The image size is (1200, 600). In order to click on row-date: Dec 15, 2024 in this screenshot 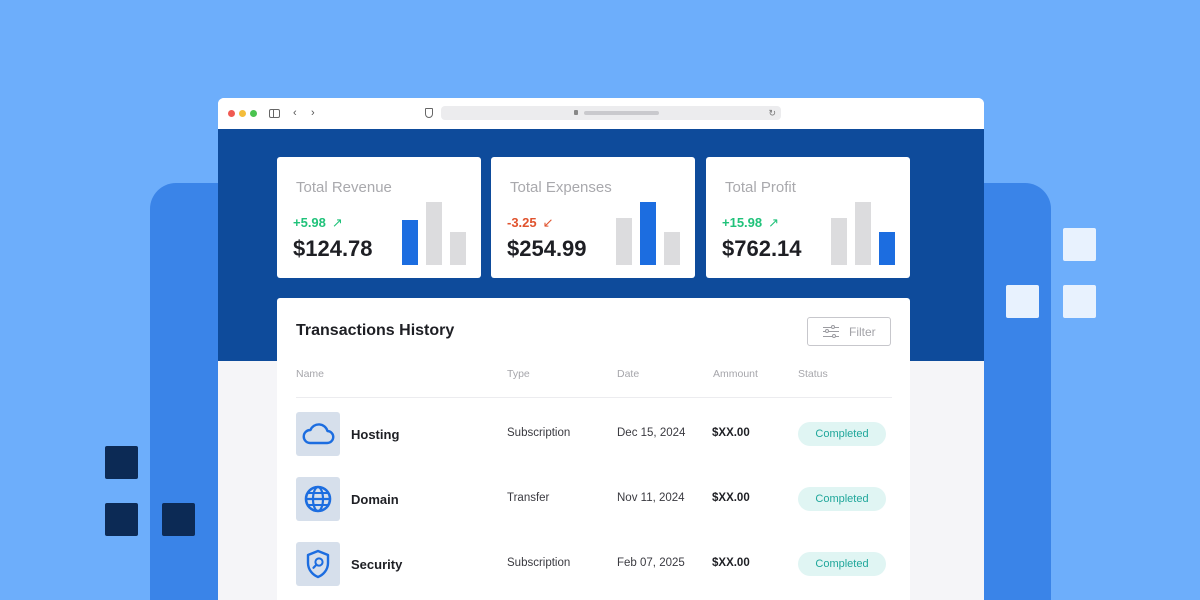, I will do `click(651, 433)`.